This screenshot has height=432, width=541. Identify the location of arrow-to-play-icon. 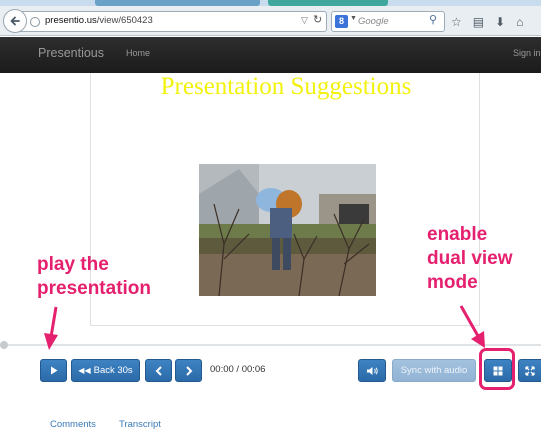
(51, 328).